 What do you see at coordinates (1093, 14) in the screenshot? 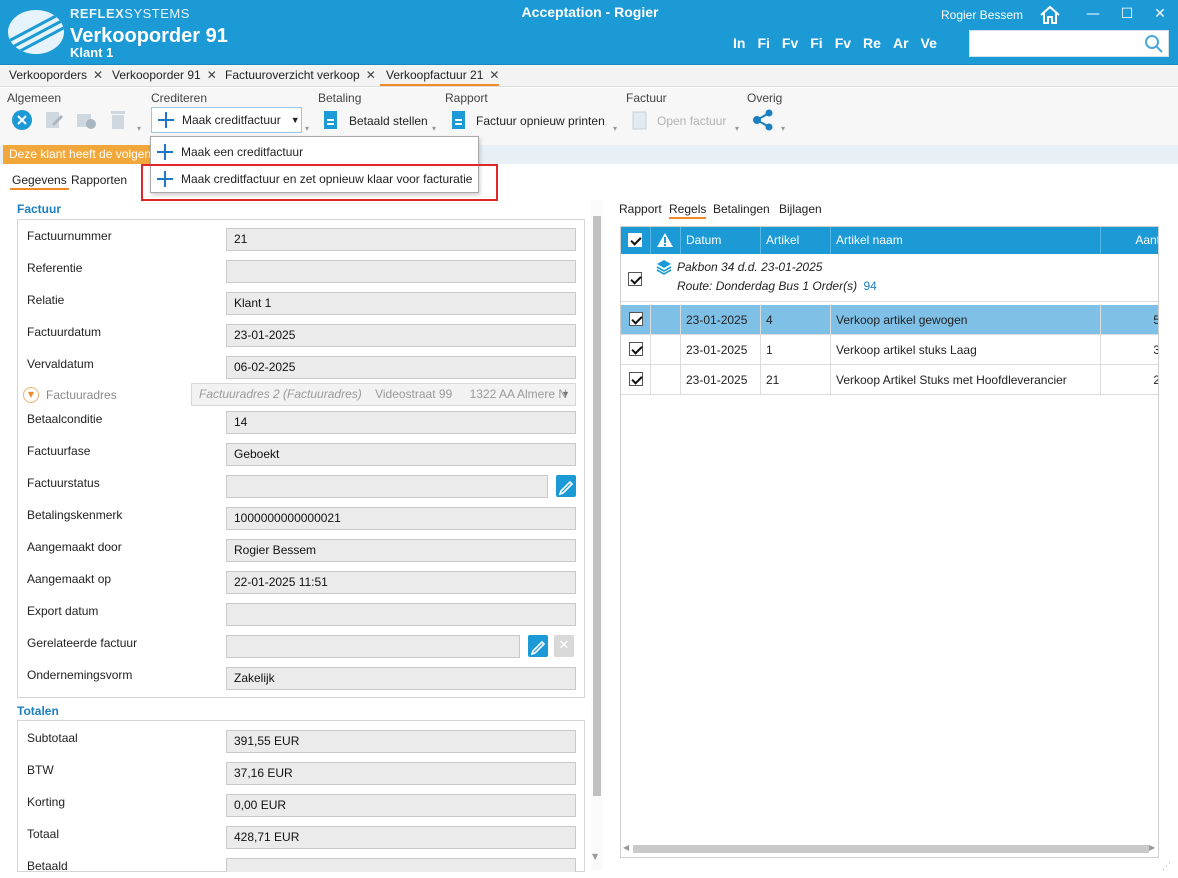
I see `minimize-button: —` at bounding box center [1093, 14].